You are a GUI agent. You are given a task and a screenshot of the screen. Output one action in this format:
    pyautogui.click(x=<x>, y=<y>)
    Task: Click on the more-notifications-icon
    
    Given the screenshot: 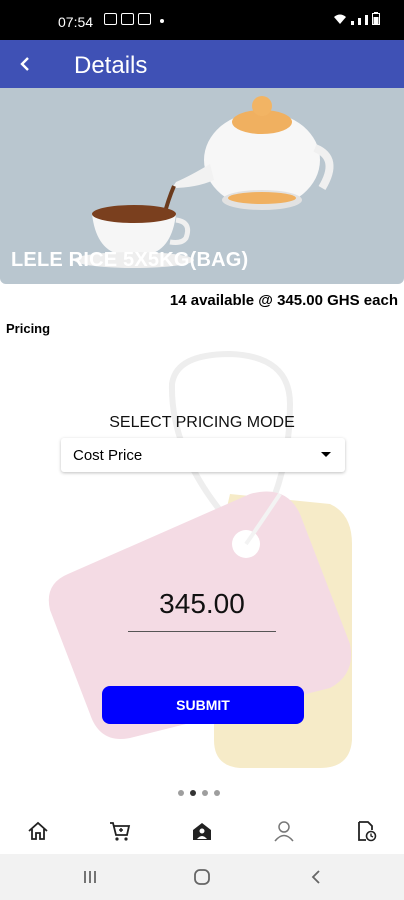 What is the action you would take?
    pyautogui.click(x=162, y=21)
    